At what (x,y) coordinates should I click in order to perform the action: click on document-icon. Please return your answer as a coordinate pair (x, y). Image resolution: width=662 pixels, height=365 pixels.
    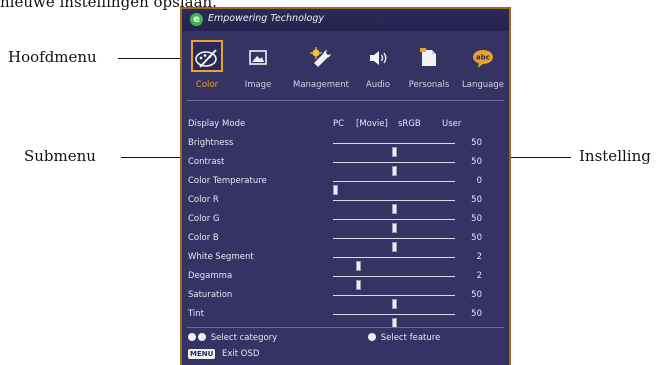
    Looking at the image, I should click on (428, 57).